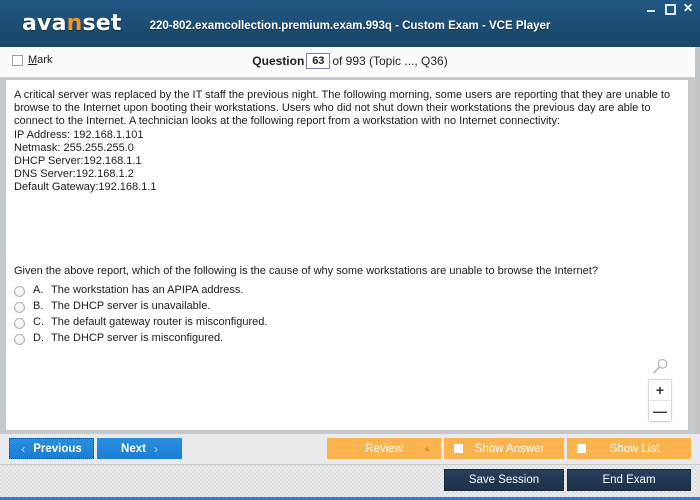 The image size is (700, 500). Describe the element at coordinates (629, 480) in the screenshot. I see `end-exam-button: End Exam` at that location.